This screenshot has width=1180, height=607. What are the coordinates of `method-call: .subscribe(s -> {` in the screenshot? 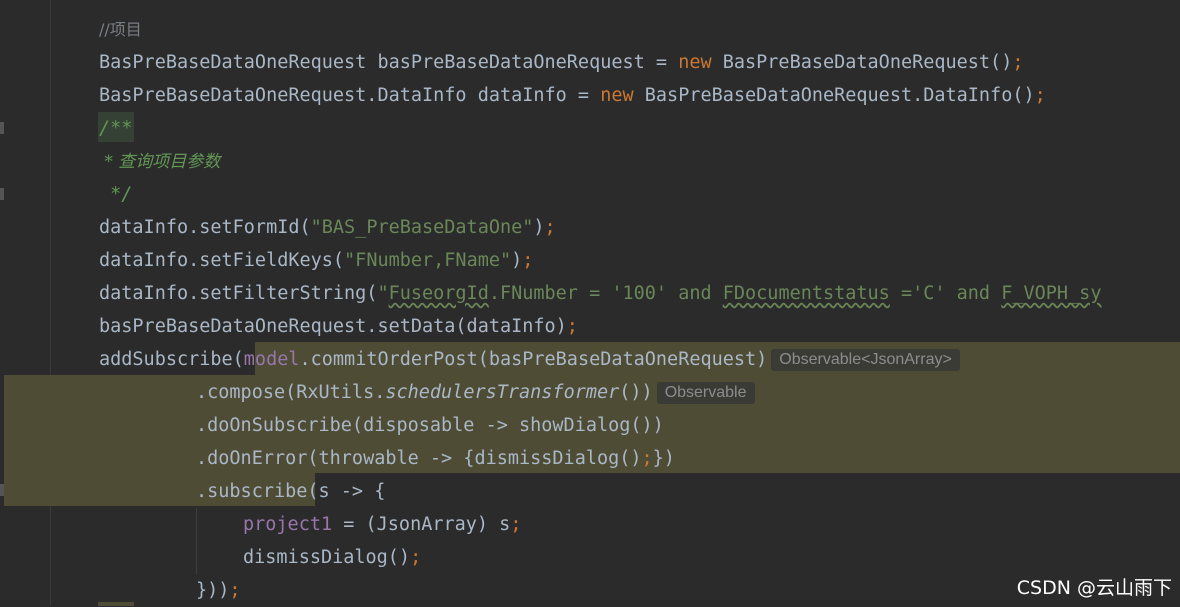 It's located at (291, 491).